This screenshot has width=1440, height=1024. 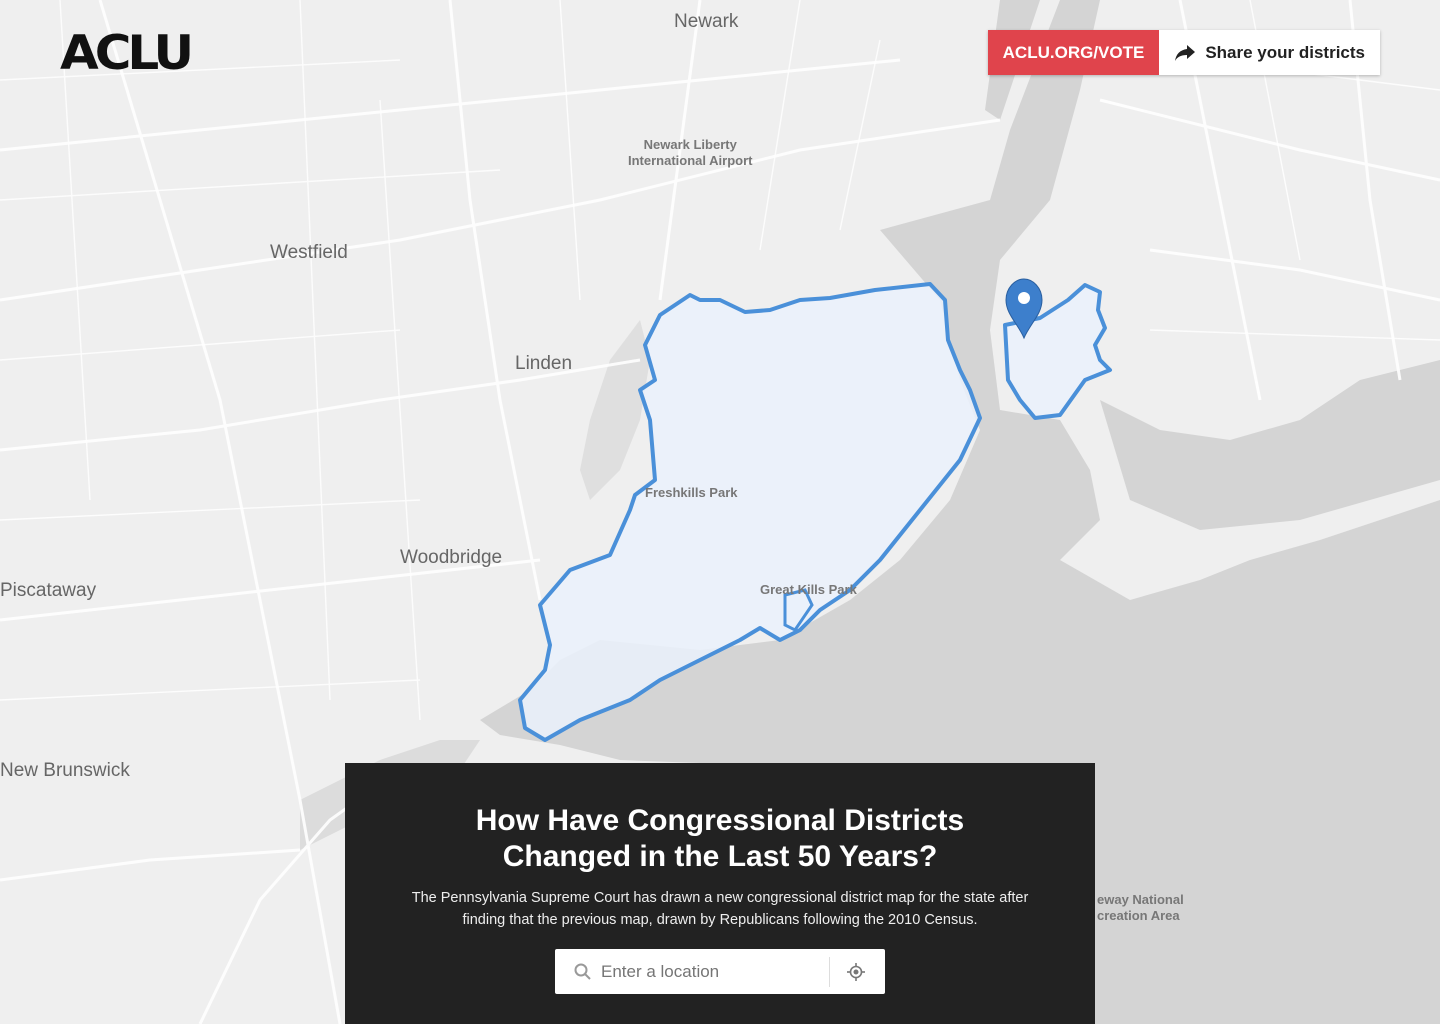 I want to click on title-line-2: Changed in the Last 50 Years?, so click(x=720, y=856).